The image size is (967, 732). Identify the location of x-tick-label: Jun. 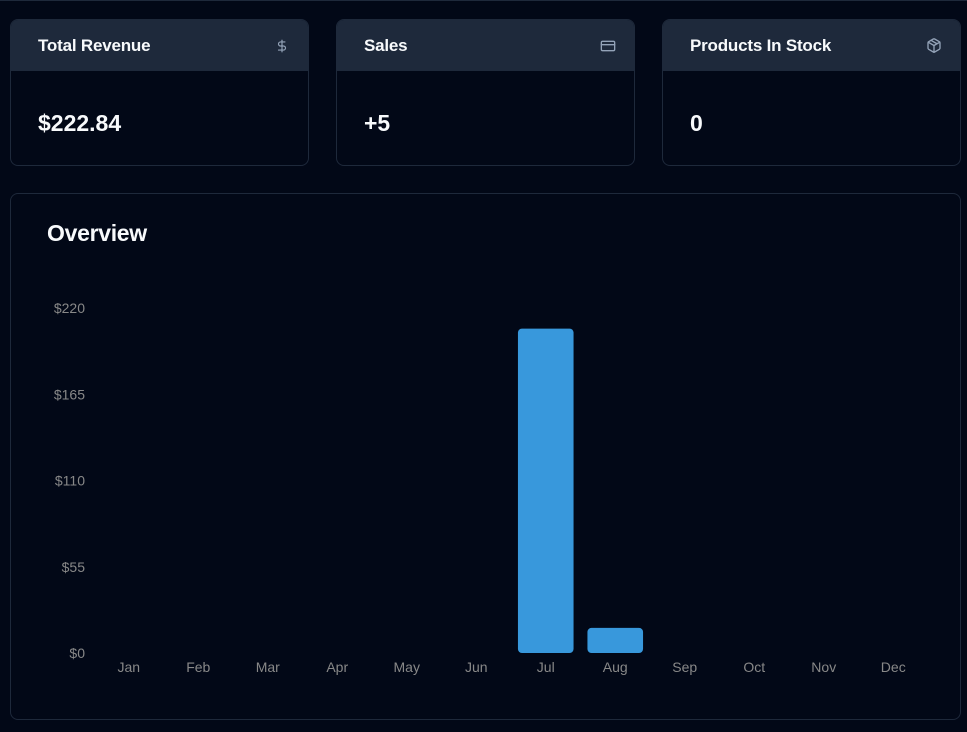
(476, 667).